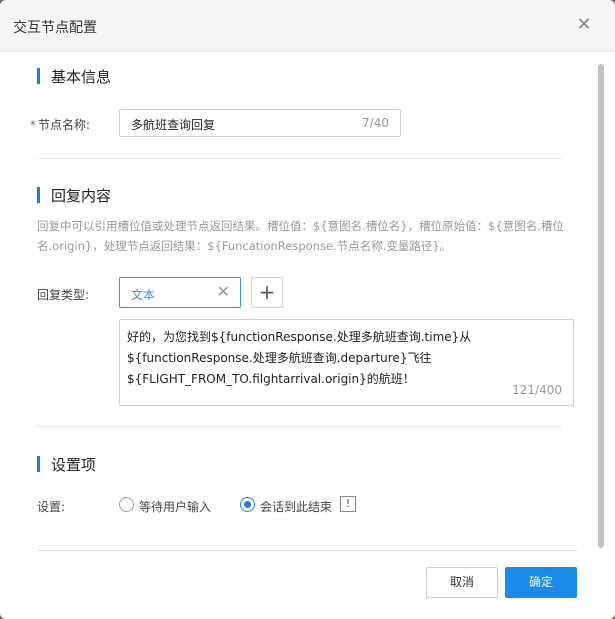 This screenshot has height=619, width=615. Describe the element at coordinates (537, 390) in the screenshot. I see `reply-text-char-count: 121/400` at that location.